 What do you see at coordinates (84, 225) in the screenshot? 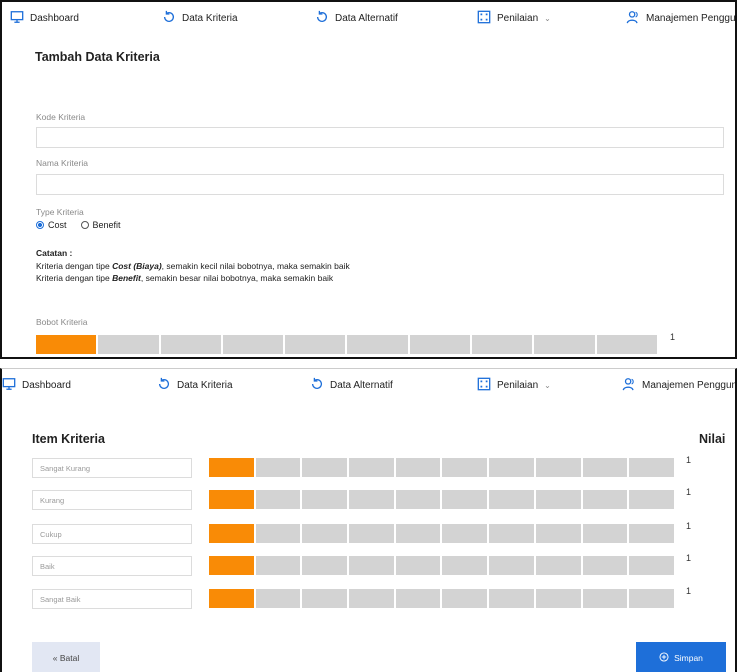
I see `radio-benefit-indicator` at bounding box center [84, 225].